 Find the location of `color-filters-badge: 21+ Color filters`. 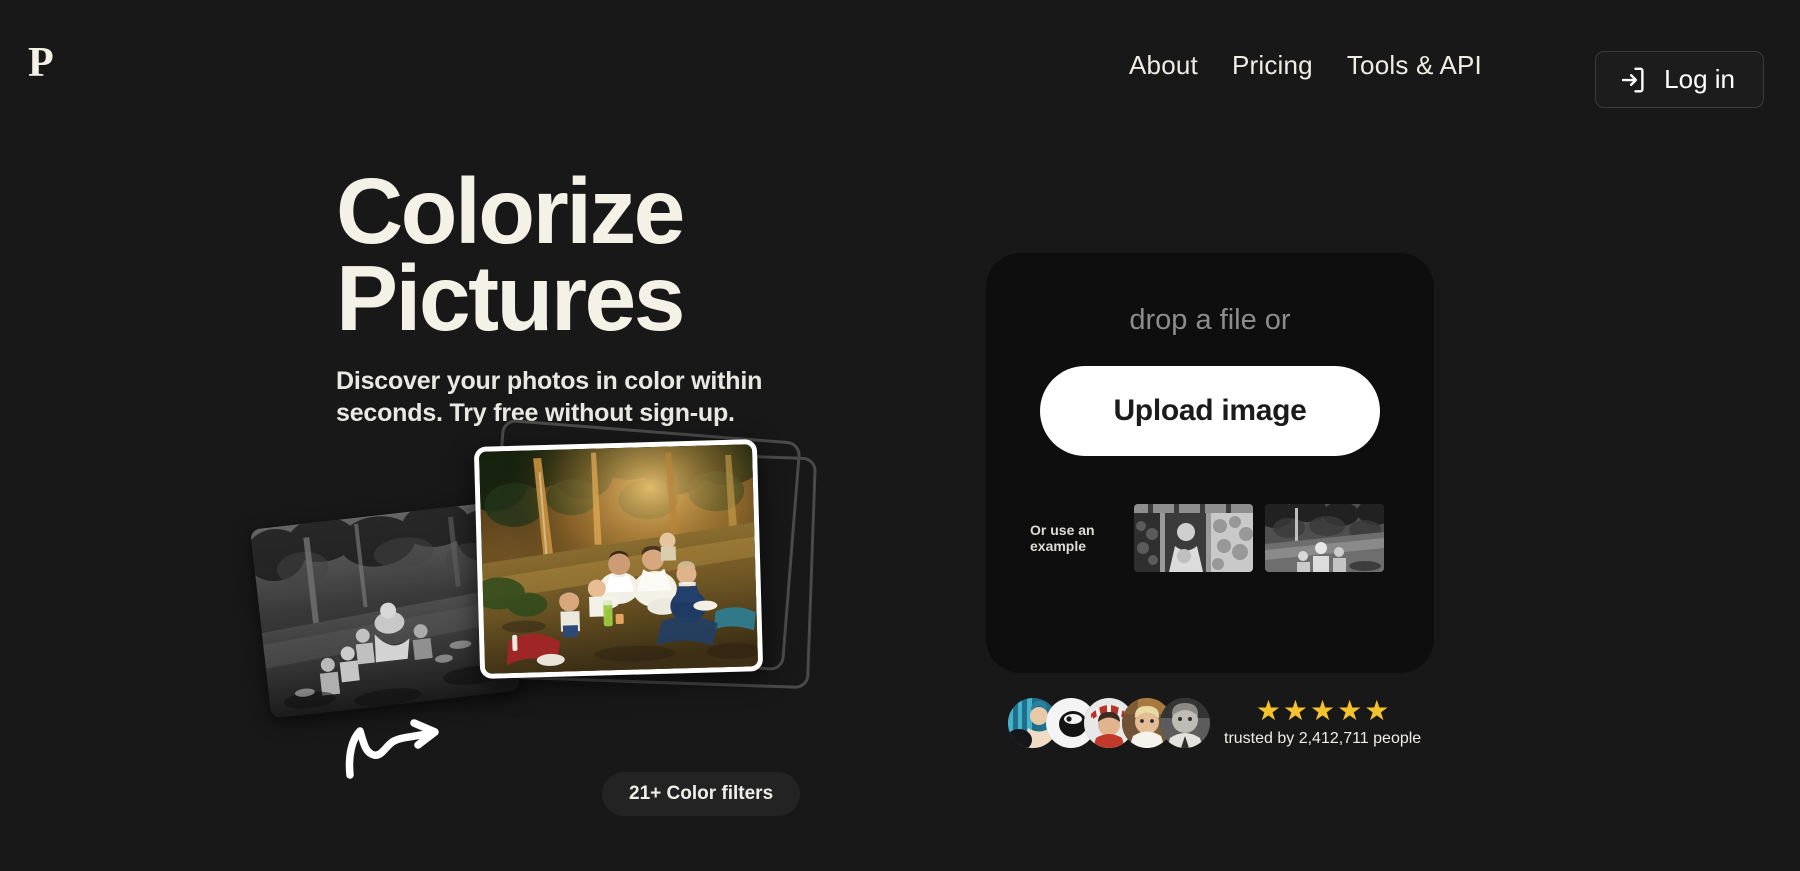

color-filters-badge: 21+ Color filters is located at coordinates (701, 794).